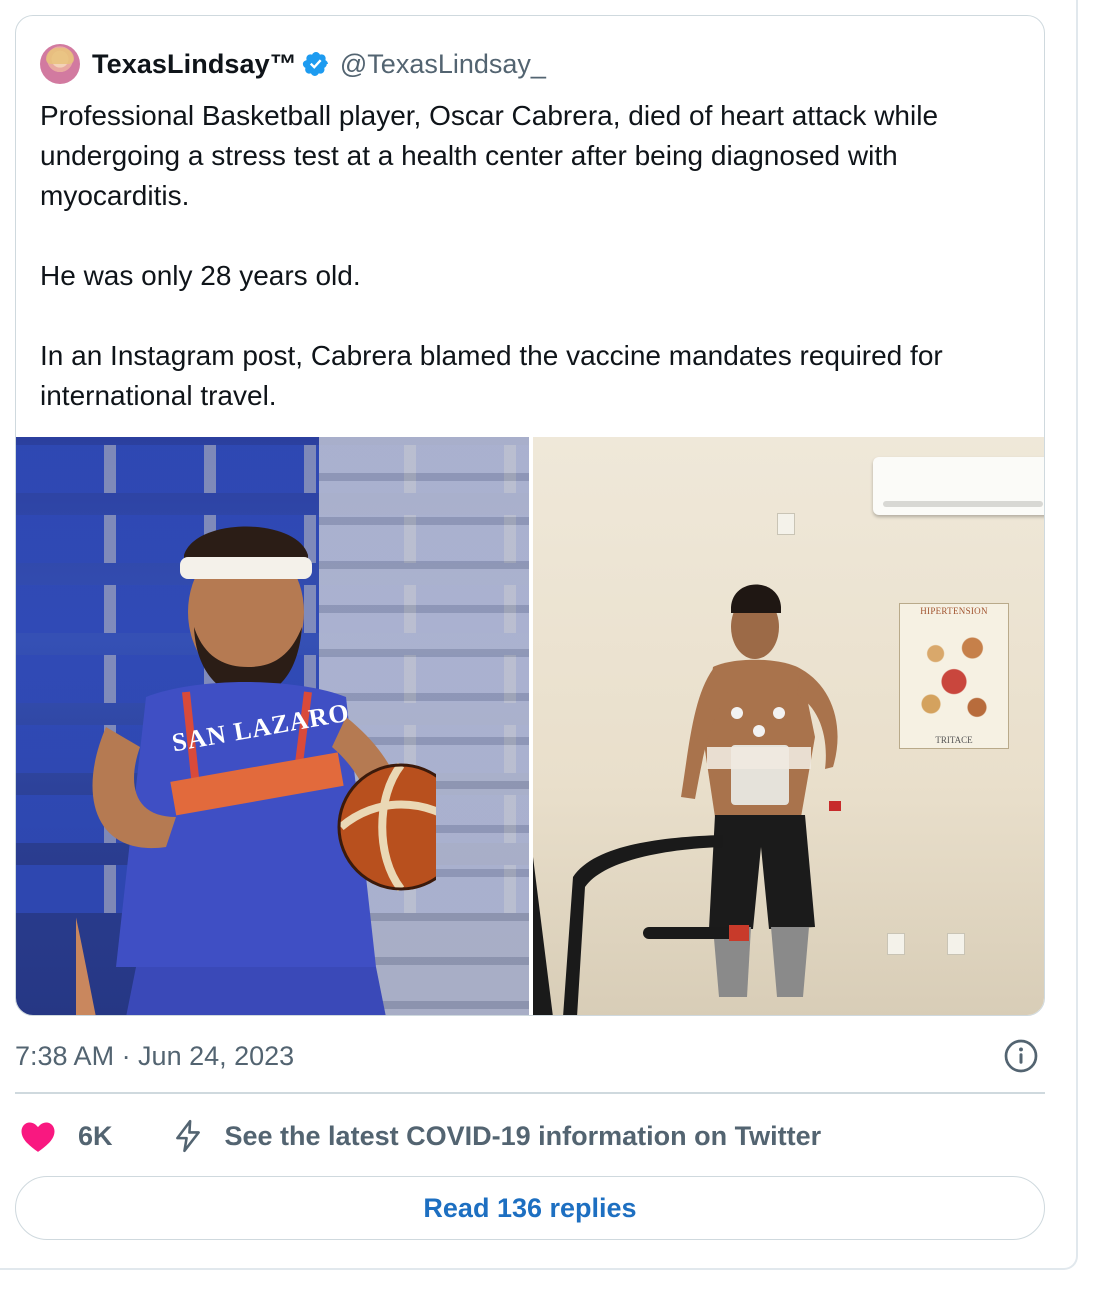  What do you see at coordinates (95, 1136) in the screenshot?
I see `like-count: 6K` at bounding box center [95, 1136].